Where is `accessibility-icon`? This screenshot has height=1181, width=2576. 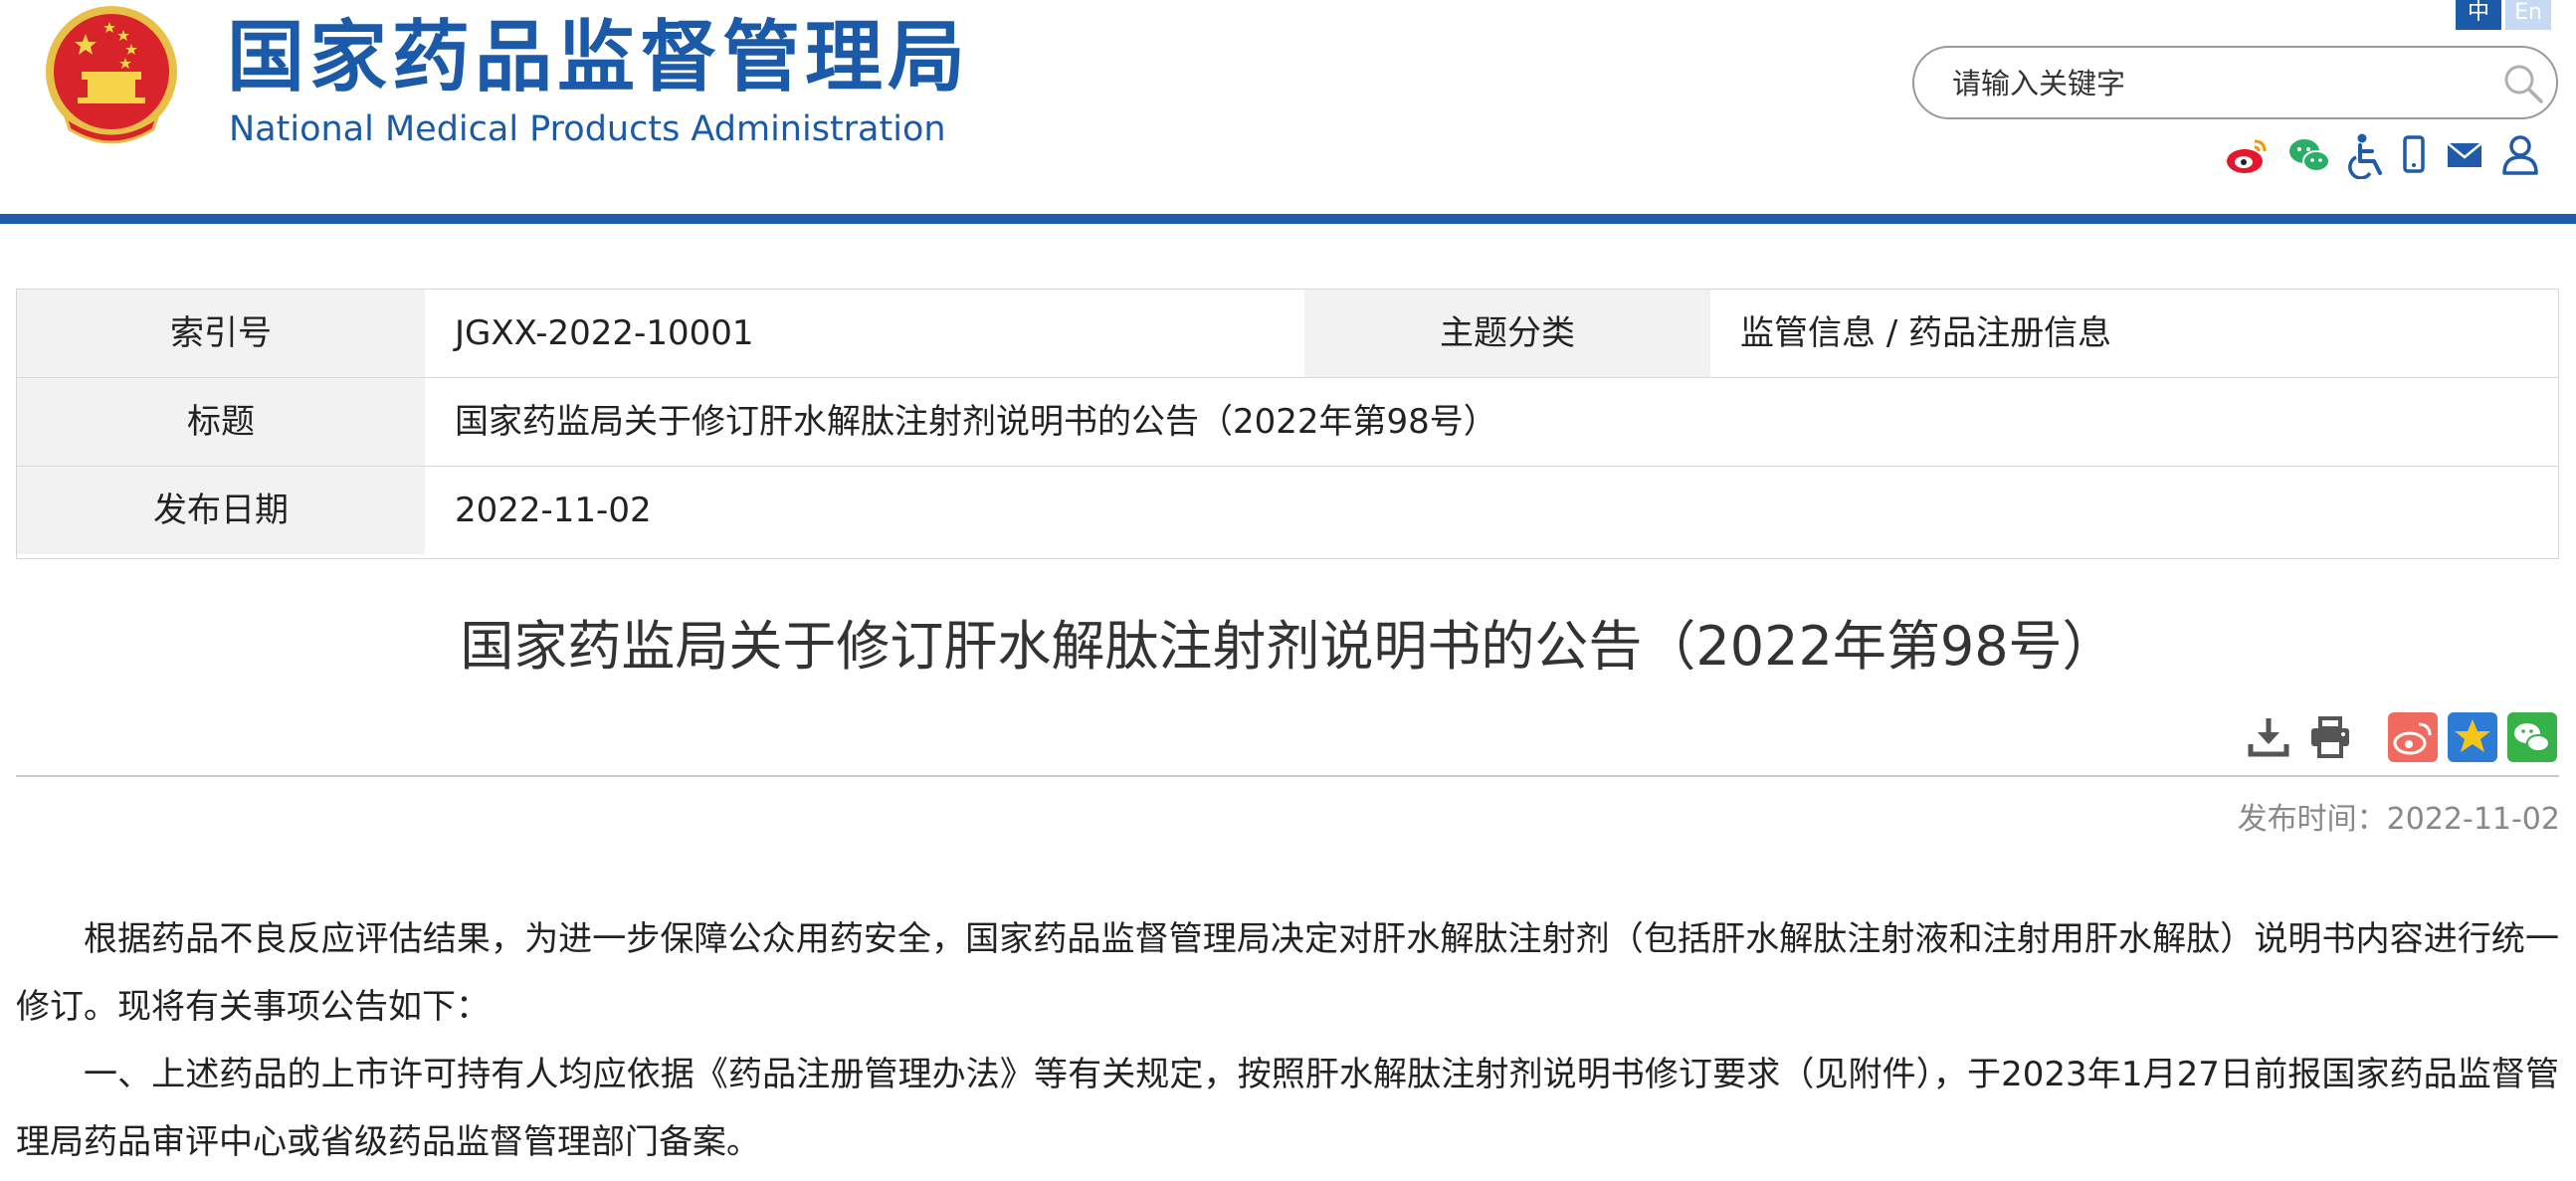
accessibility-icon is located at coordinates (2368, 155).